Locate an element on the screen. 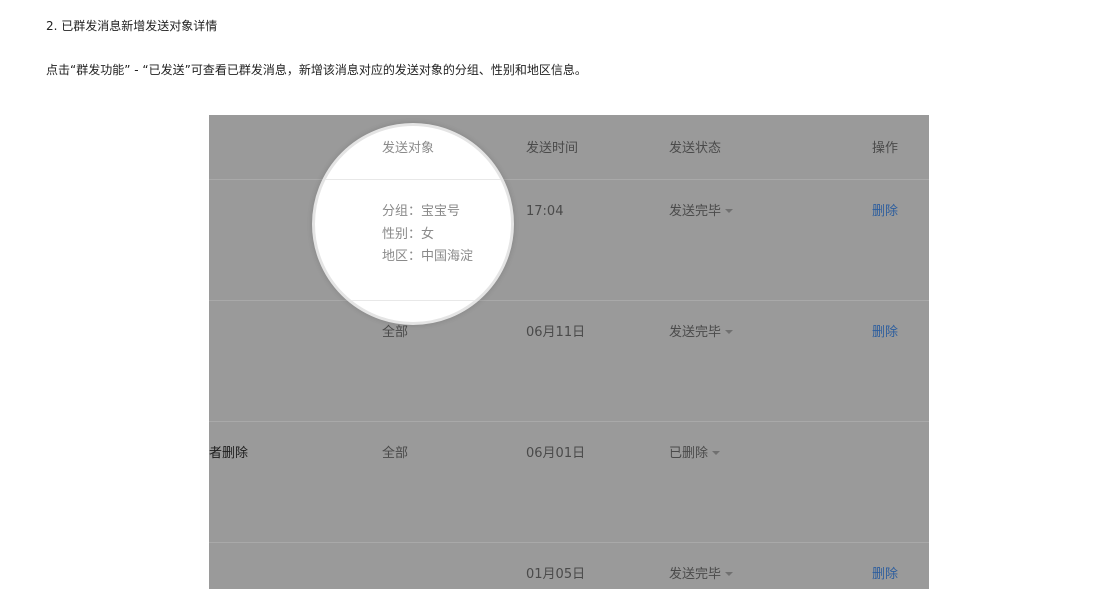 This screenshot has width=1111, height=609. target-region: 地区：中国海淀 is located at coordinates (428, 256).